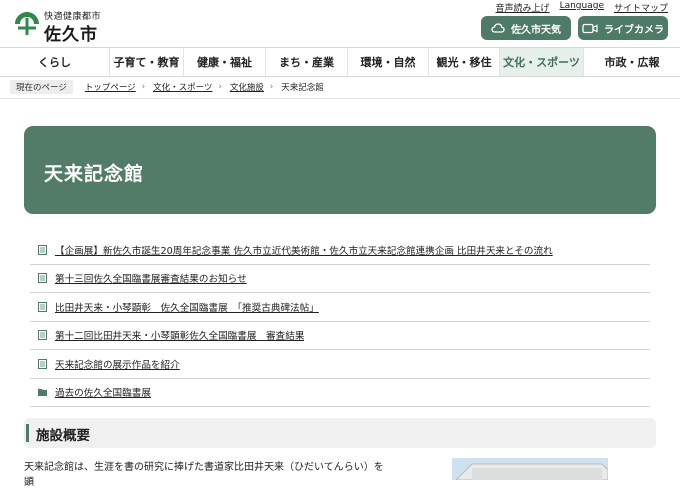 The height and width of the screenshot is (490, 680). I want to click on breadcrumb-home: トップページ, so click(110, 87).